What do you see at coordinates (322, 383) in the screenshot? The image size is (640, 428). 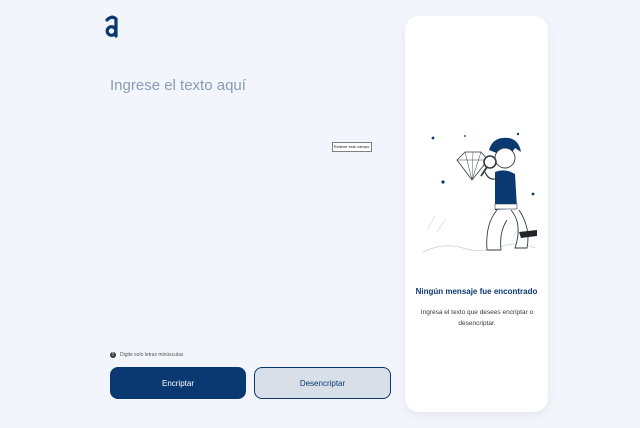 I see `decrypt-button: Desencriptar` at bounding box center [322, 383].